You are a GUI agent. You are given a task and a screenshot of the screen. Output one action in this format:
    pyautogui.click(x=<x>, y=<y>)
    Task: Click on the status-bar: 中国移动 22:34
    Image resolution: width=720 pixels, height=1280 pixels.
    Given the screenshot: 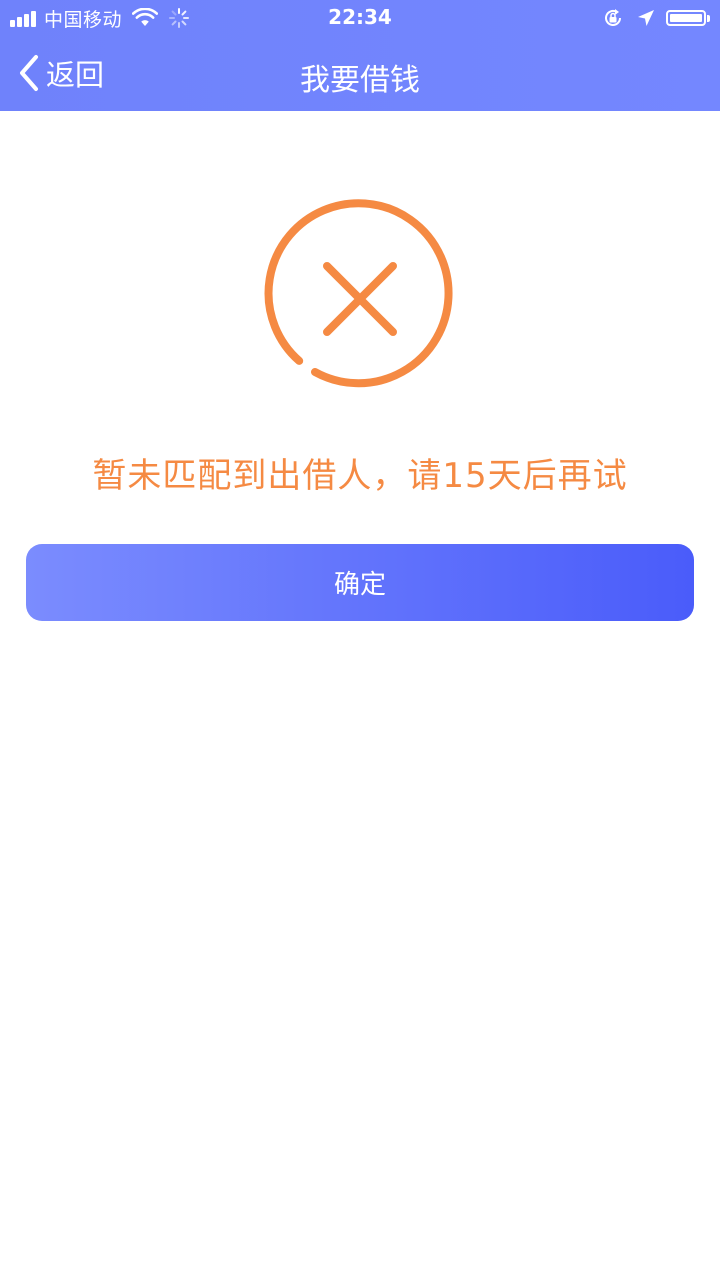 What is the action you would take?
    pyautogui.click(x=360, y=18)
    